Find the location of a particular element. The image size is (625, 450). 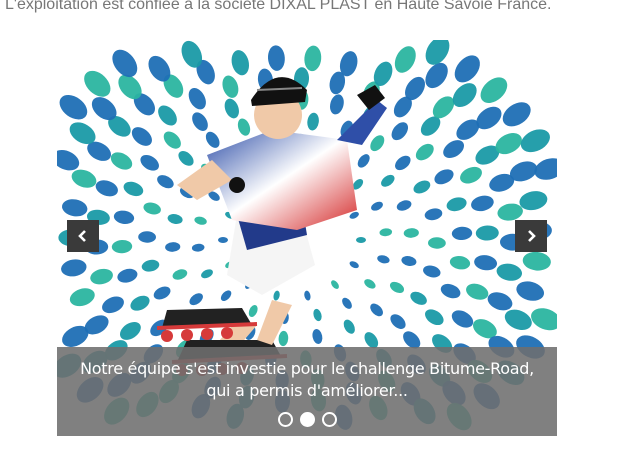

next-slide-button is located at coordinates (531, 236).